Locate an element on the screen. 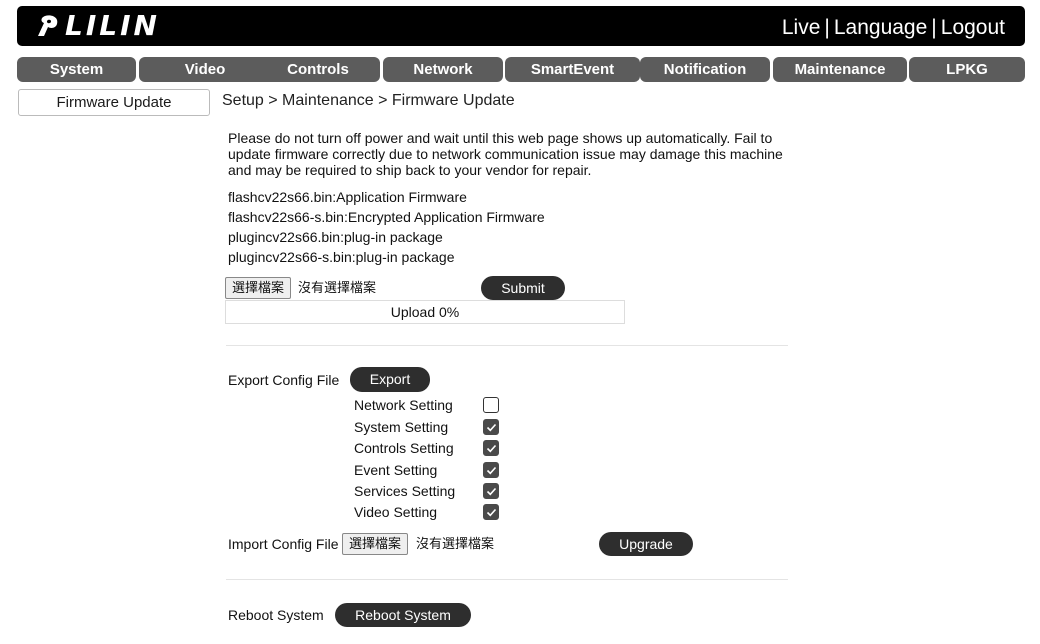 Image resolution: width=1040 pixels, height=644 pixels. export-option-label-services-setting: Services Setting is located at coordinates (405, 491).